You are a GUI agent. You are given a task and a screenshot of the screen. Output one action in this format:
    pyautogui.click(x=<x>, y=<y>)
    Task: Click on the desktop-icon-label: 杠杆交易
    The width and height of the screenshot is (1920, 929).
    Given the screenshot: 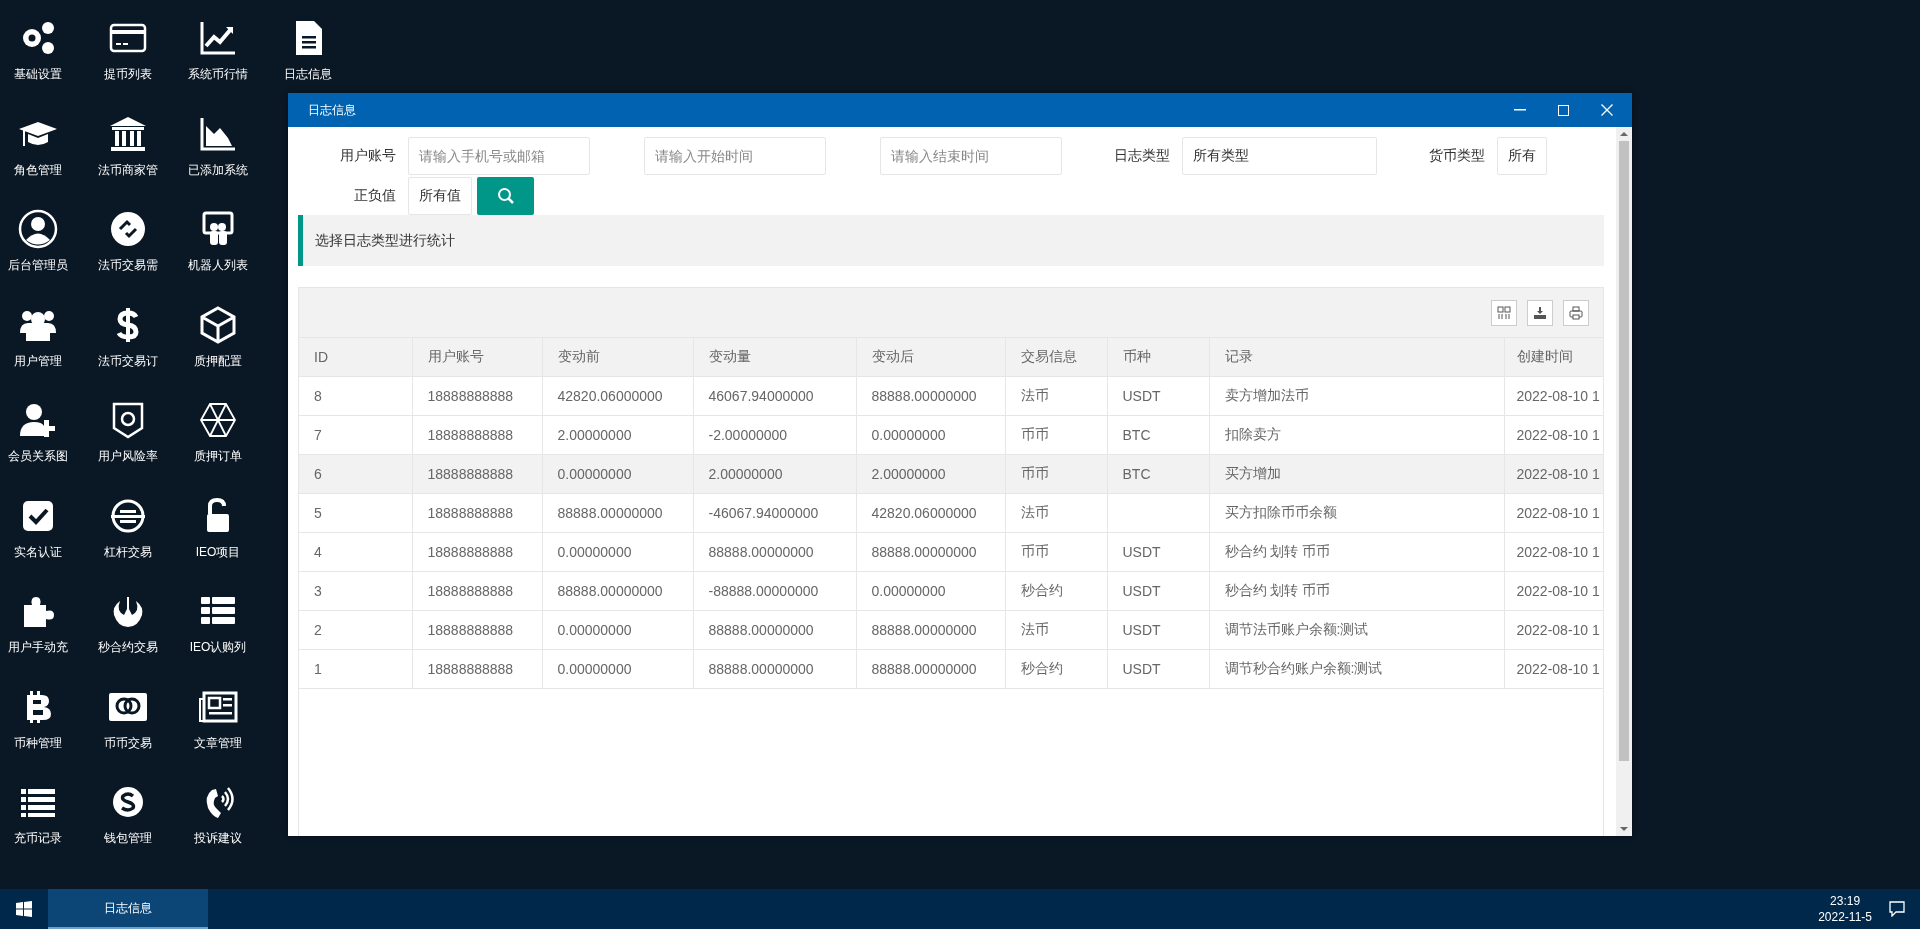 What is the action you would take?
    pyautogui.click(x=128, y=552)
    